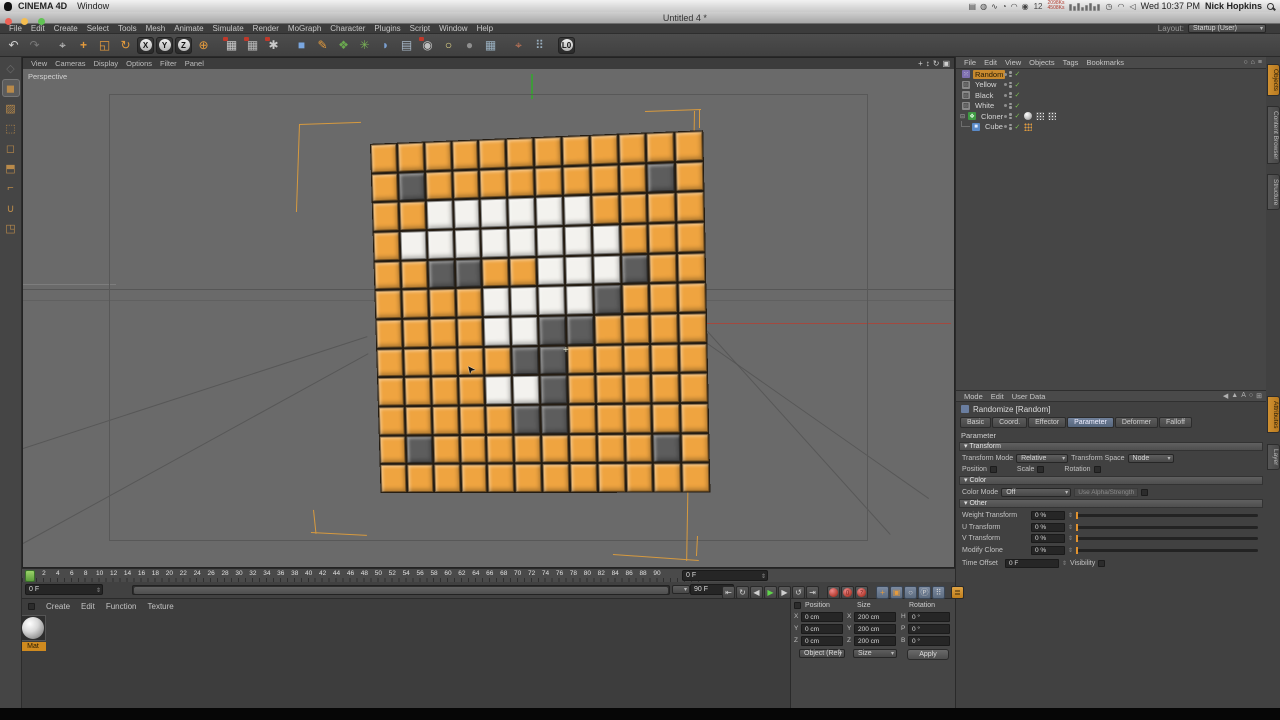 The image size is (1280, 720). What do you see at coordinates (770, 592) in the screenshot?
I see `play-button: ▶` at bounding box center [770, 592].